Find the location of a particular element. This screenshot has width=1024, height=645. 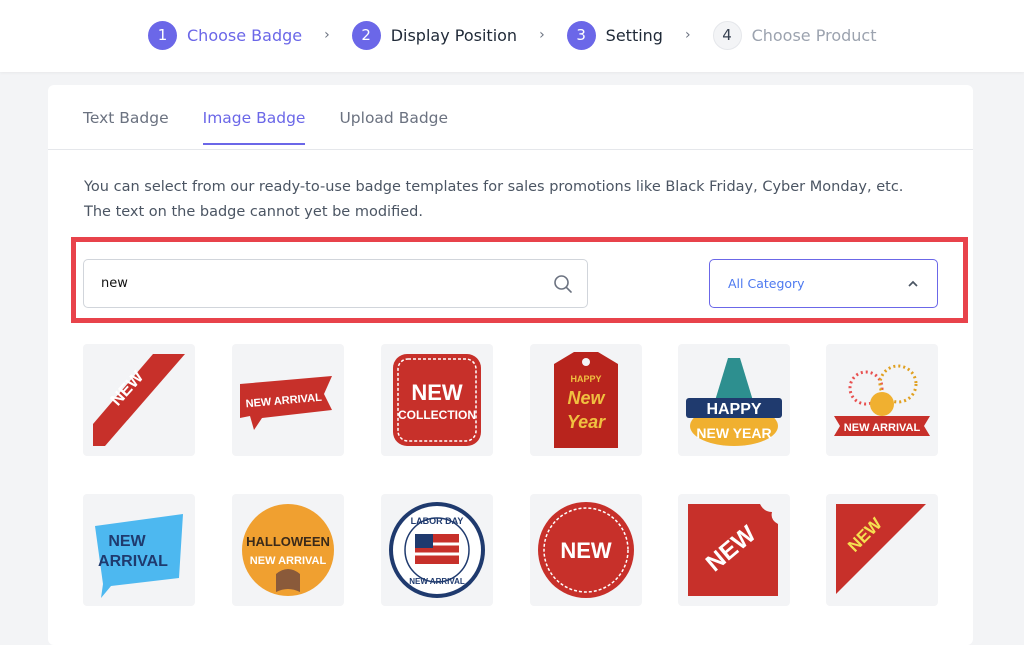

badge-template-halloween: HALLOWEEN NEW ARRIVAL is located at coordinates (288, 550).